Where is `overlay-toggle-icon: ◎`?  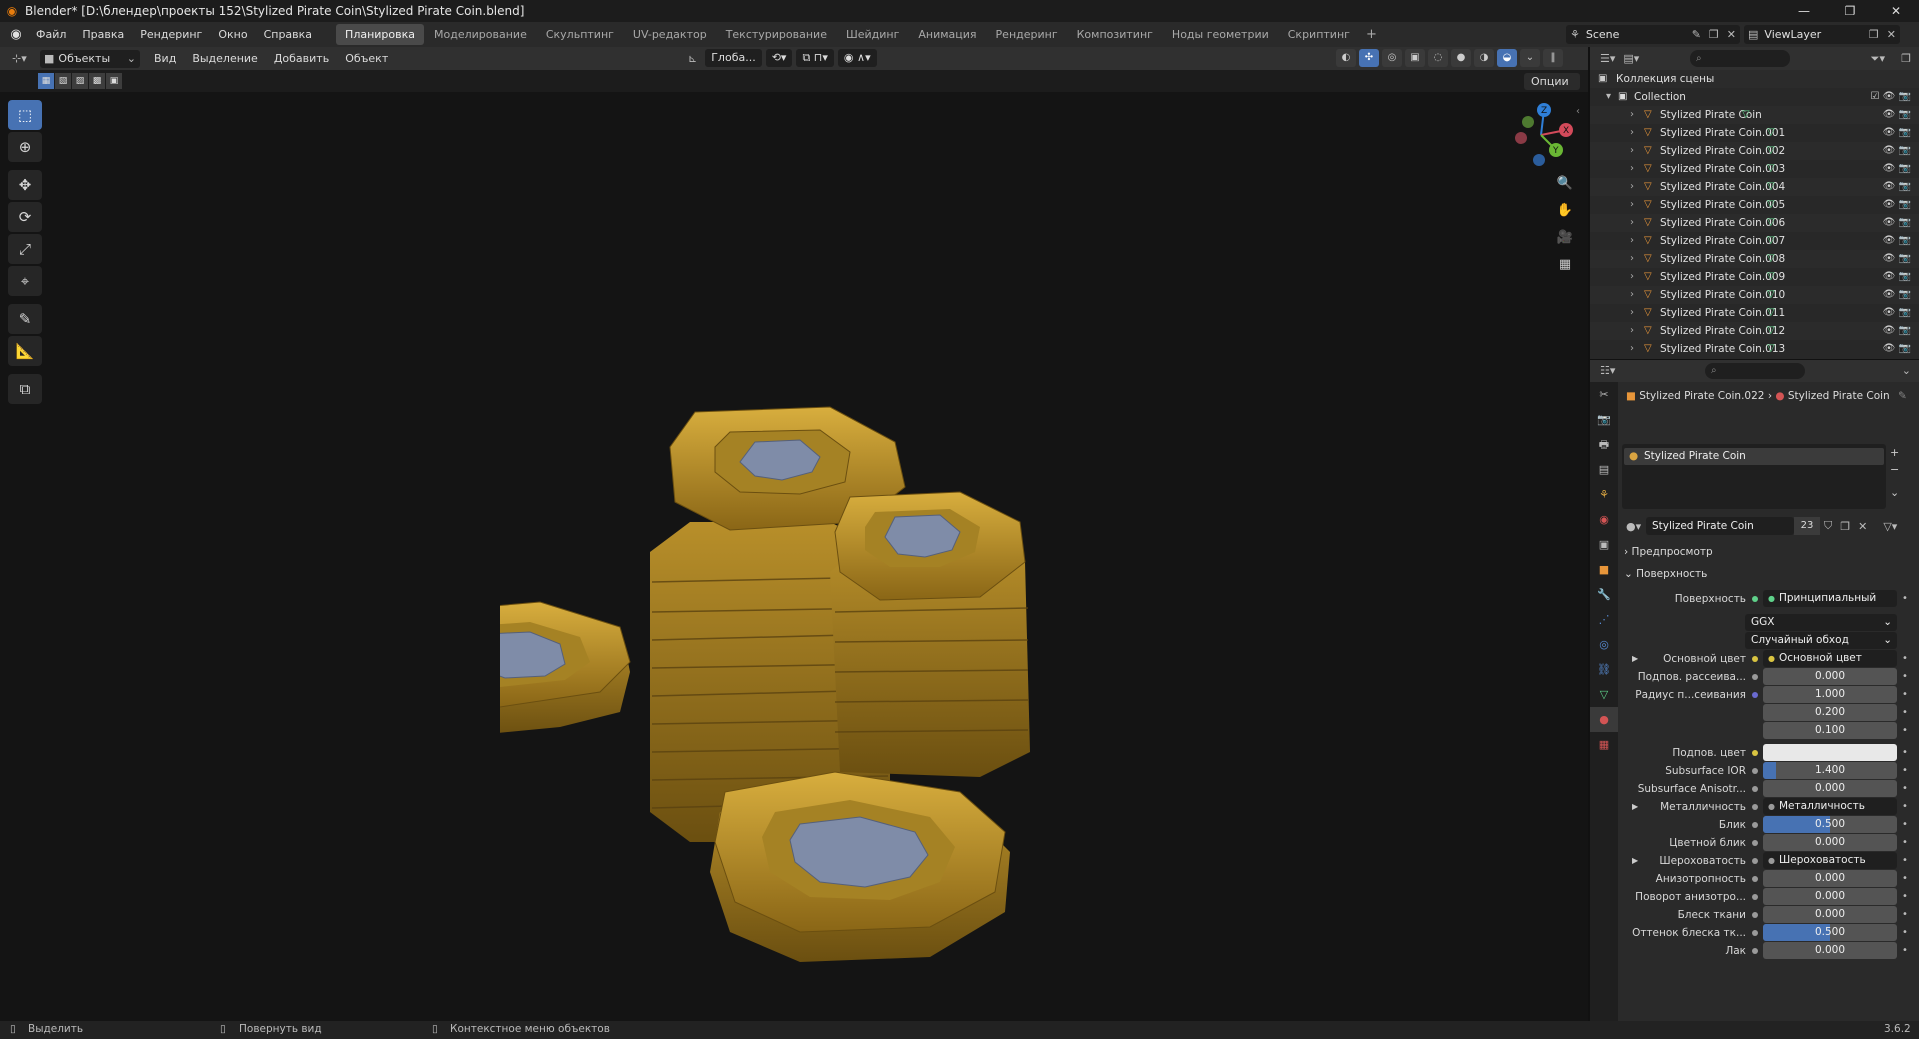
overlay-toggle-icon: ◎ is located at coordinates (1392, 58).